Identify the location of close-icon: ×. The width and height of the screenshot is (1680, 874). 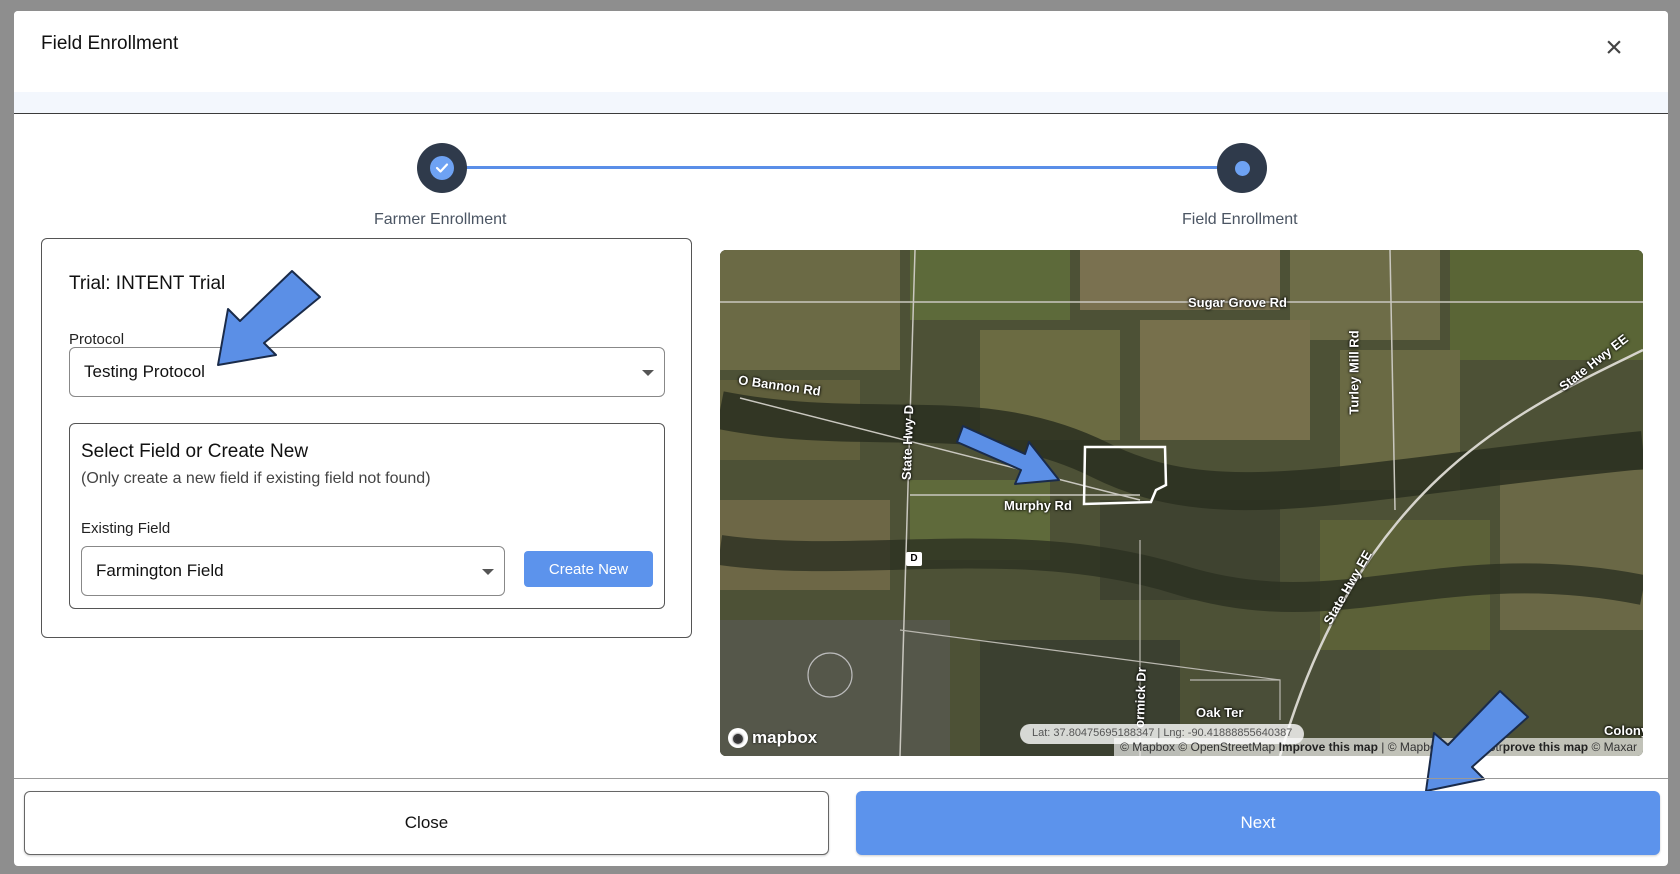
(1614, 48).